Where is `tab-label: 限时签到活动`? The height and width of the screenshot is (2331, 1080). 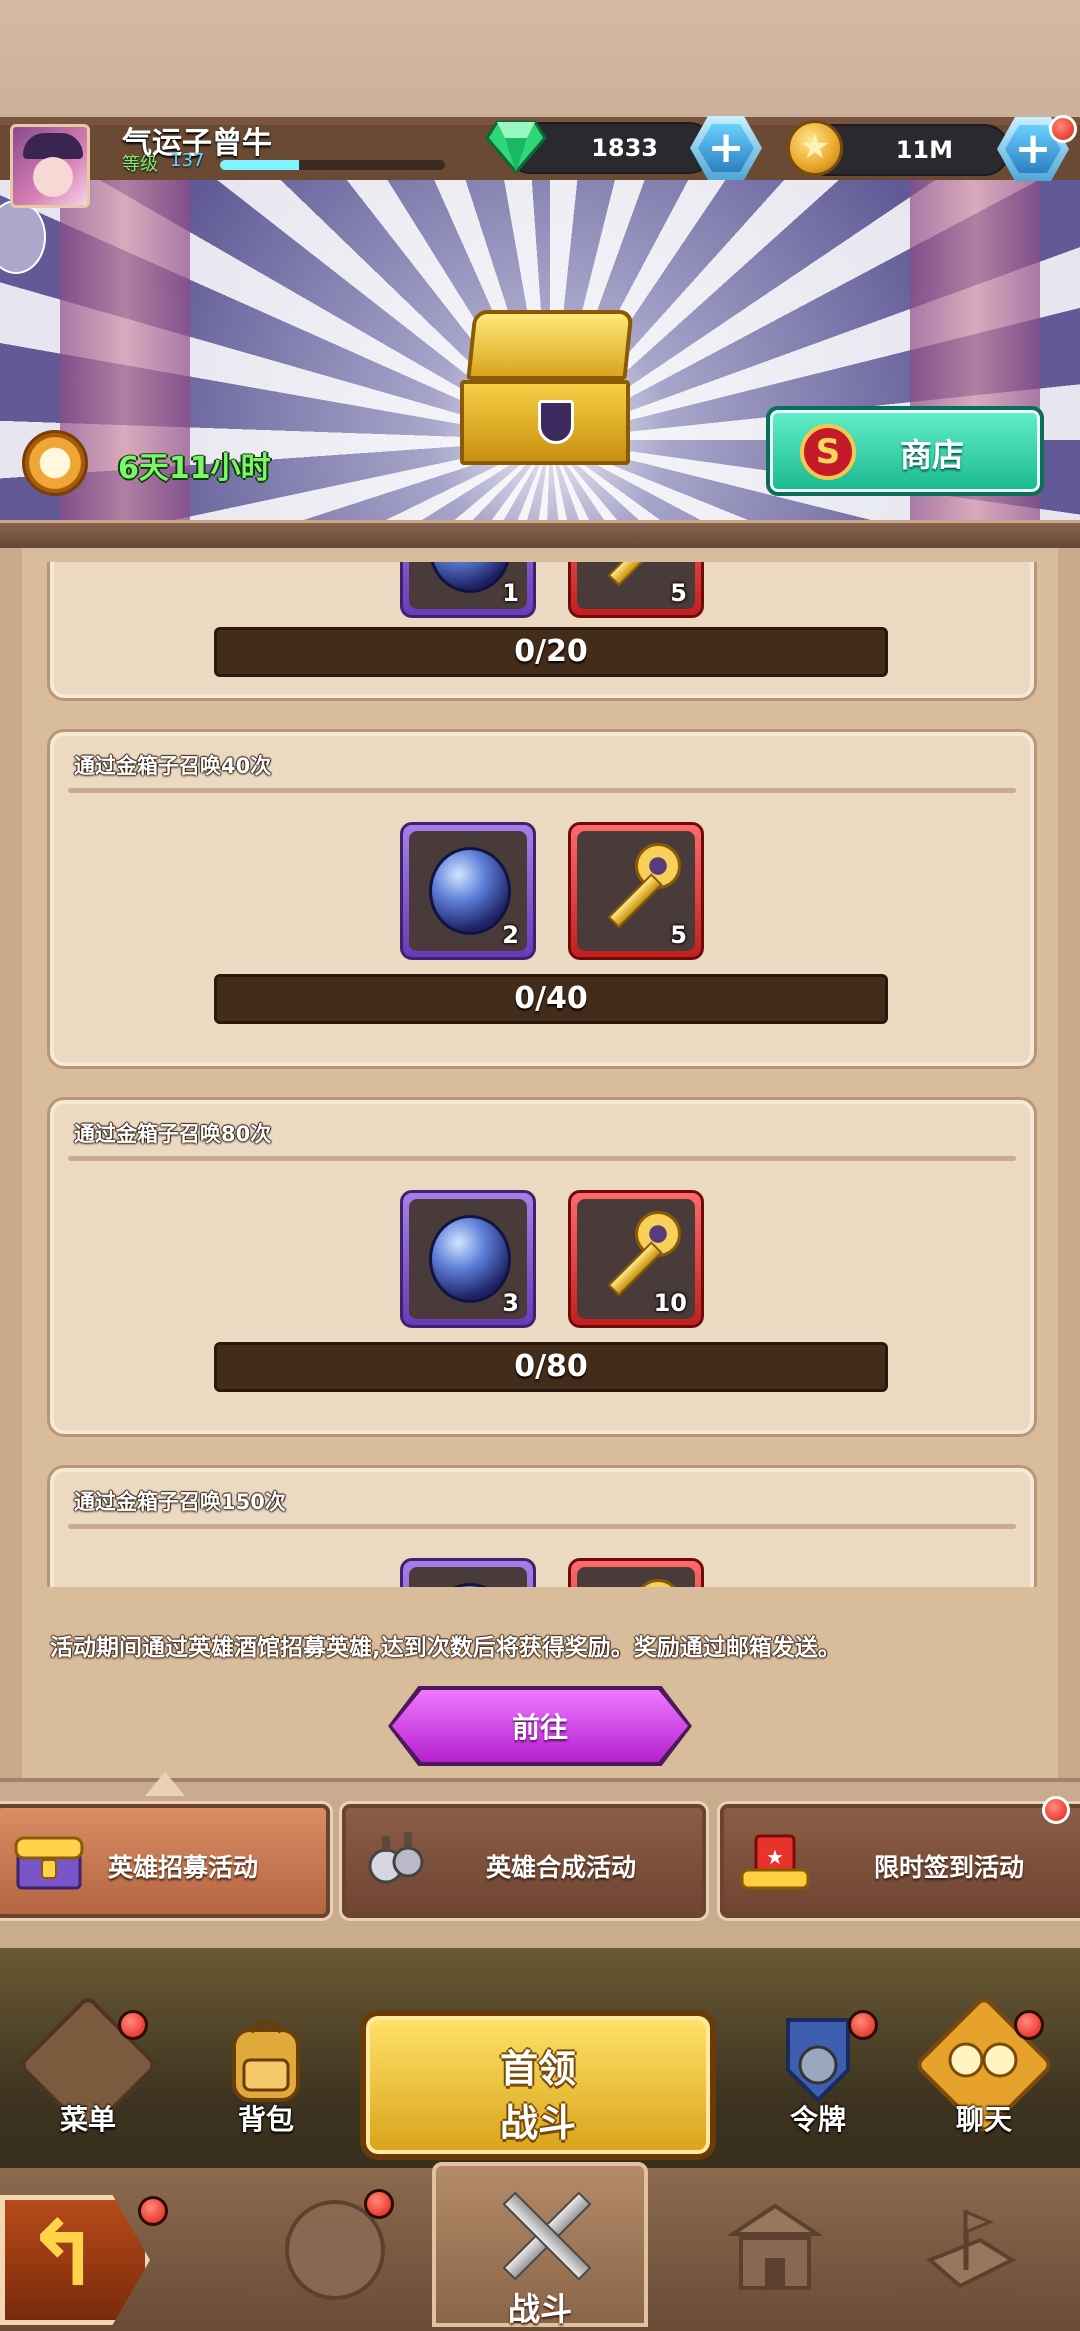 tab-label: 限时签到活动 is located at coordinates (949, 1867).